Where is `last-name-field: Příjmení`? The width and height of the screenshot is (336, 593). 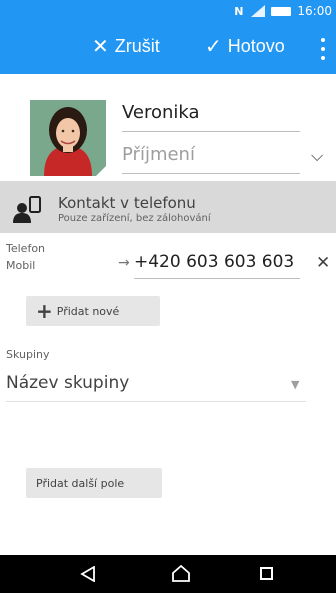
last-name-field: Příjmení is located at coordinates (211, 159).